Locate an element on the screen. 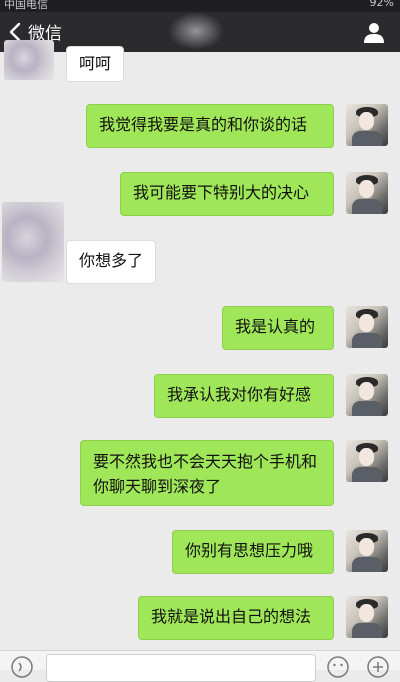 The image size is (400, 682). message-bubble: 我觉得我要是真的和你谈的话 is located at coordinates (210, 126).